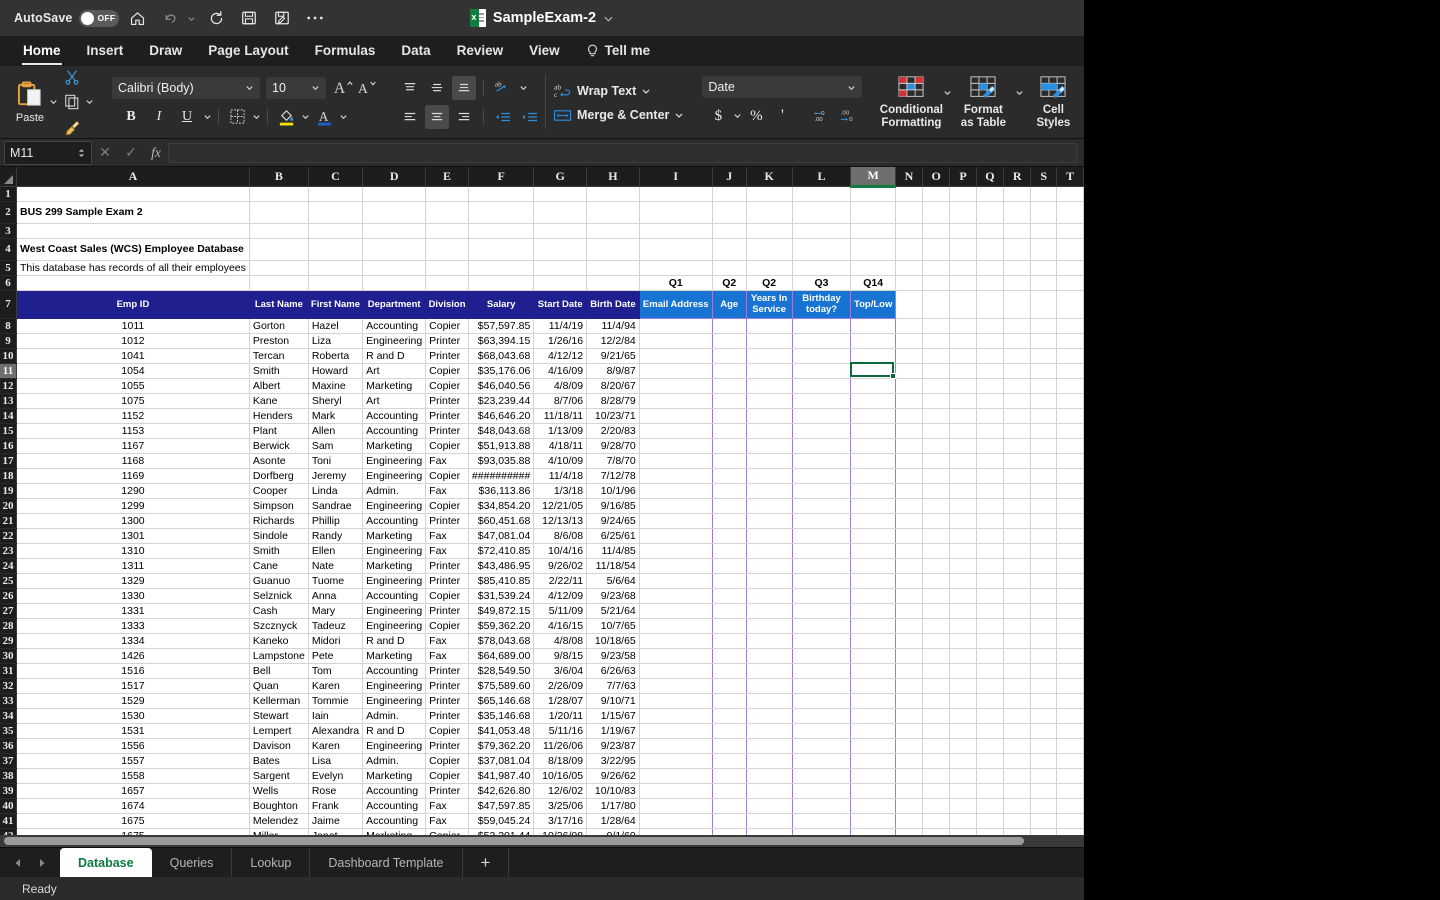 The height and width of the screenshot is (900, 1440). Describe the element at coordinates (729, 521) in the screenshot. I see `cell-J21` at that location.